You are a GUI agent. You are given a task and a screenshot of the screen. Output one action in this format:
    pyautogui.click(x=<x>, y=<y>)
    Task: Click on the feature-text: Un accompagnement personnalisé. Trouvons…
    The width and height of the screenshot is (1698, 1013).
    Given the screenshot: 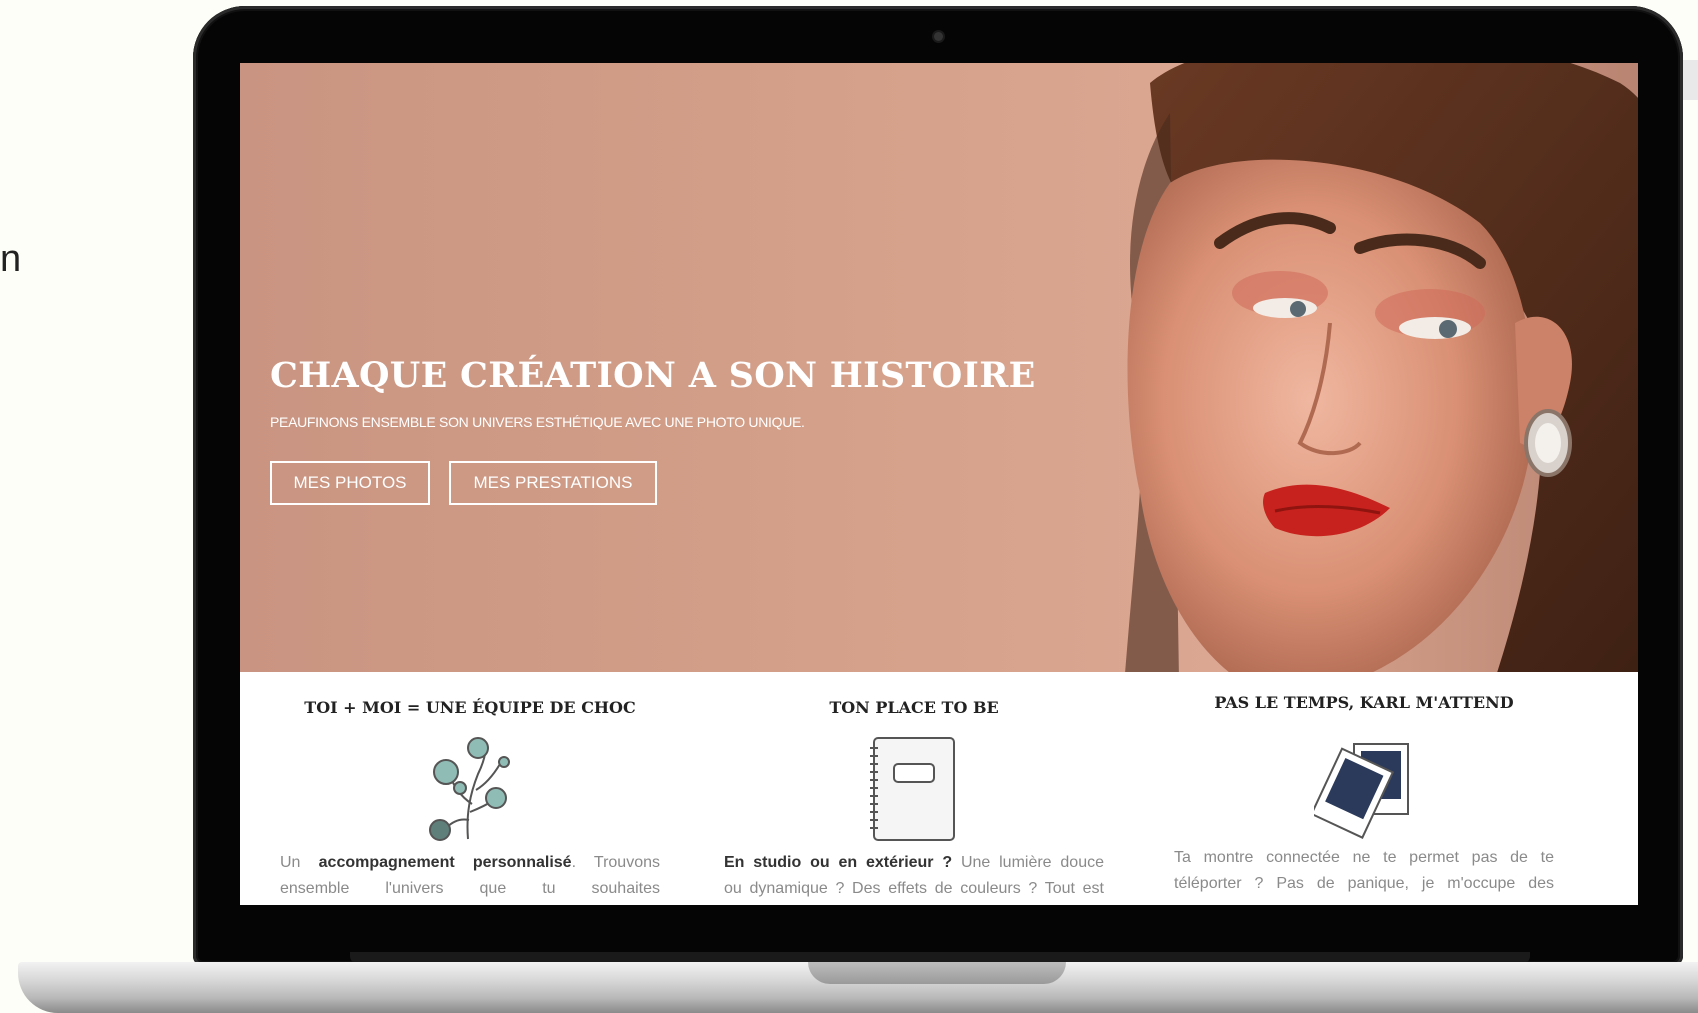 What is the action you would take?
    pyautogui.click(x=470, y=875)
    